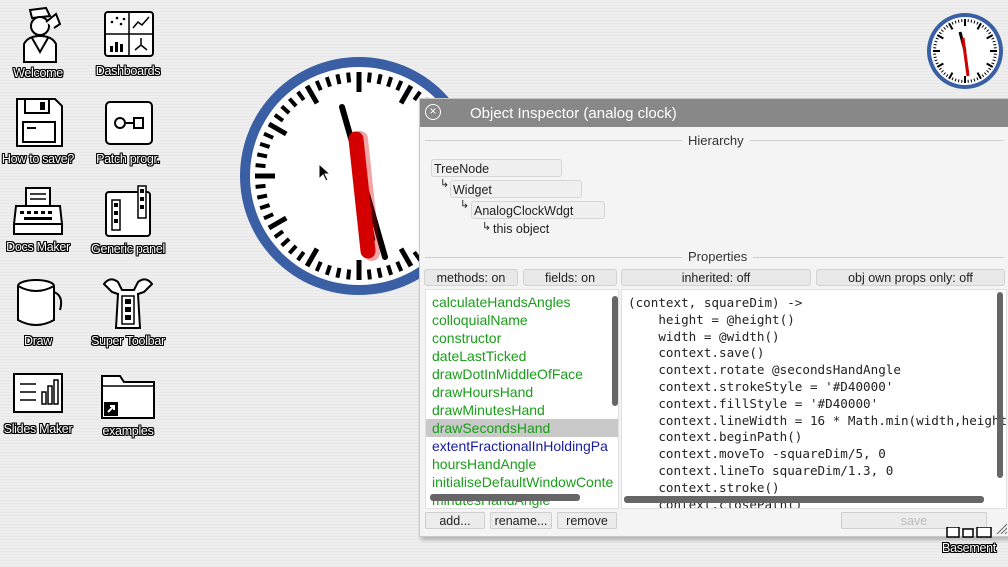 The image size is (1008, 567). Describe the element at coordinates (40, 302) in the screenshot. I see `paint-bucket-icon` at that location.